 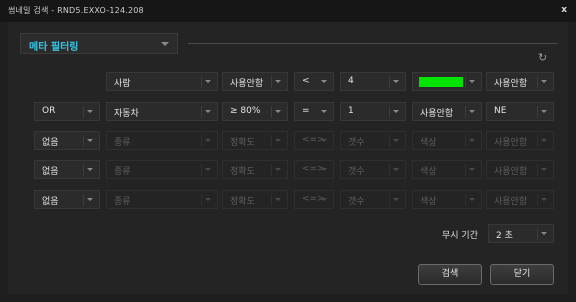 What do you see at coordinates (441, 82) in the screenshot?
I see `color-swatch` at bounding box center [441, 82].